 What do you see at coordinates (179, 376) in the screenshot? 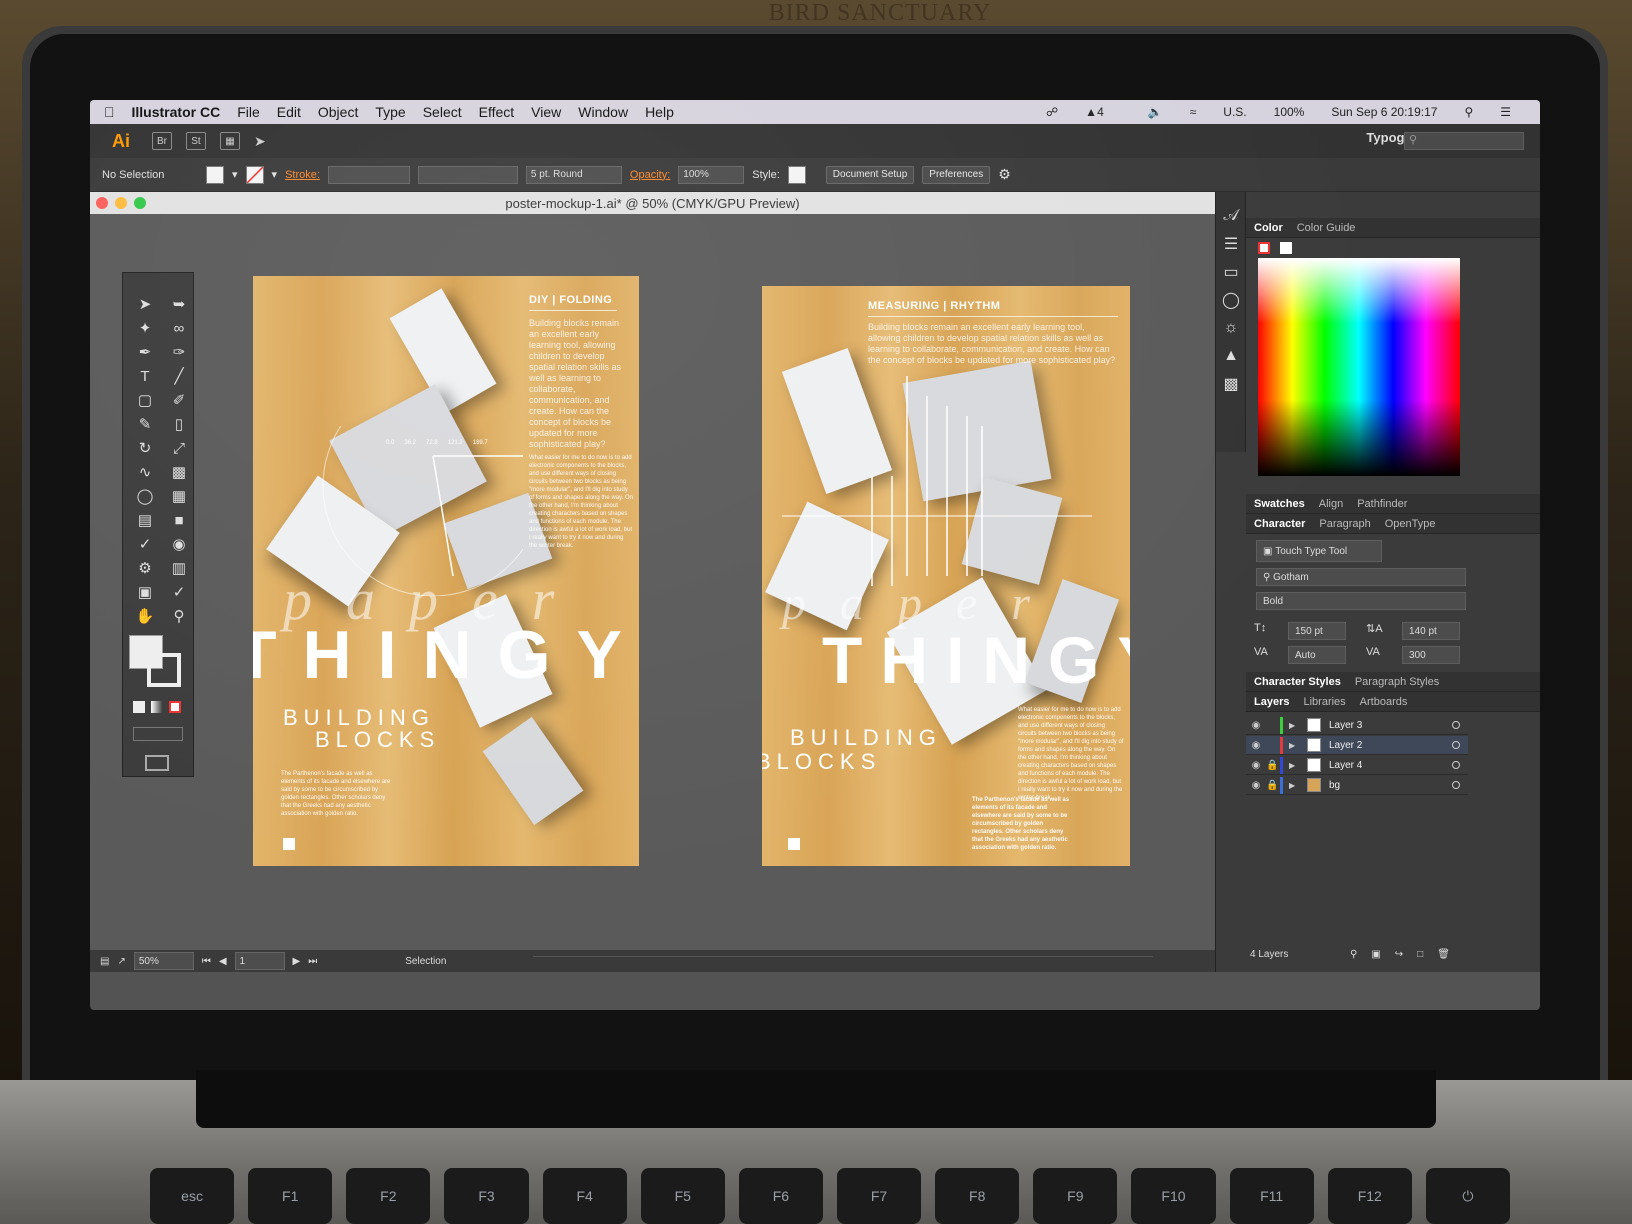
I see `line-tool-icon: ╱` at bounding box center [179, 376].